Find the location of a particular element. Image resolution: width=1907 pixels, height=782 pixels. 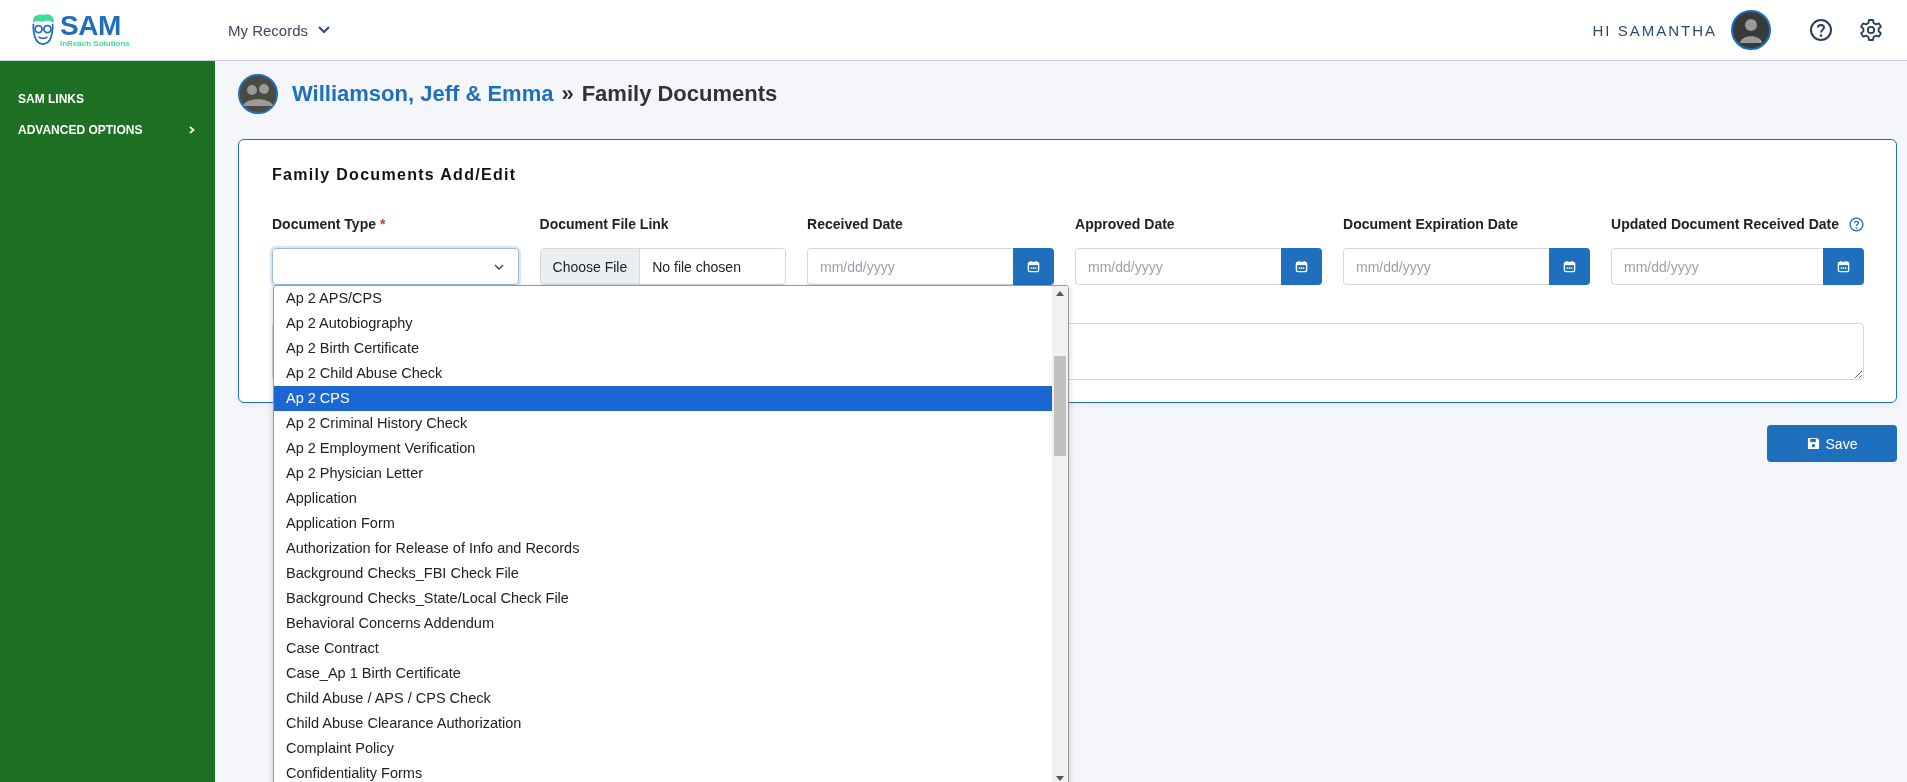

field-label: Document Expiration Date is located at coordinates (1431, 224).